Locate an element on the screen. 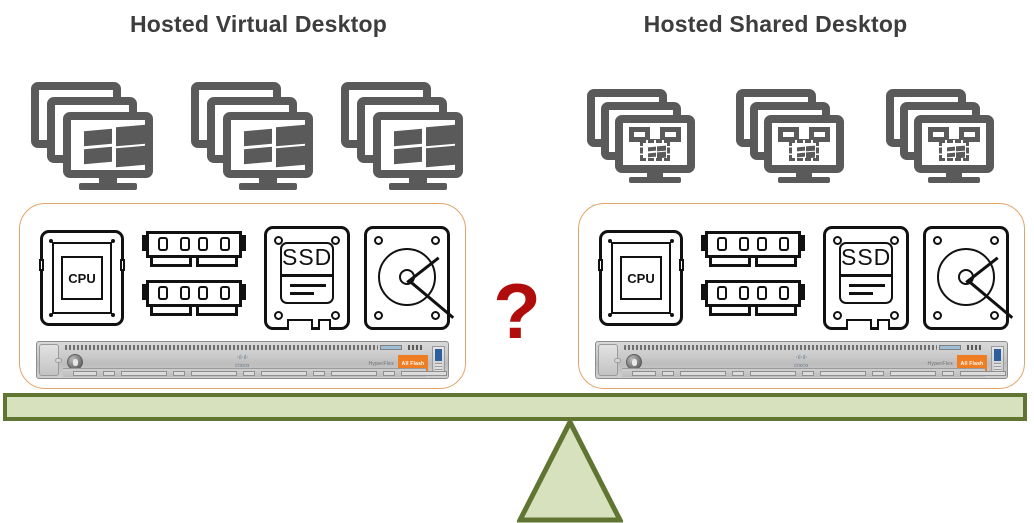 The image size is (1034, 523). page-title-left: Hosted Virtual Desktop is located at coordinates (258, 24).